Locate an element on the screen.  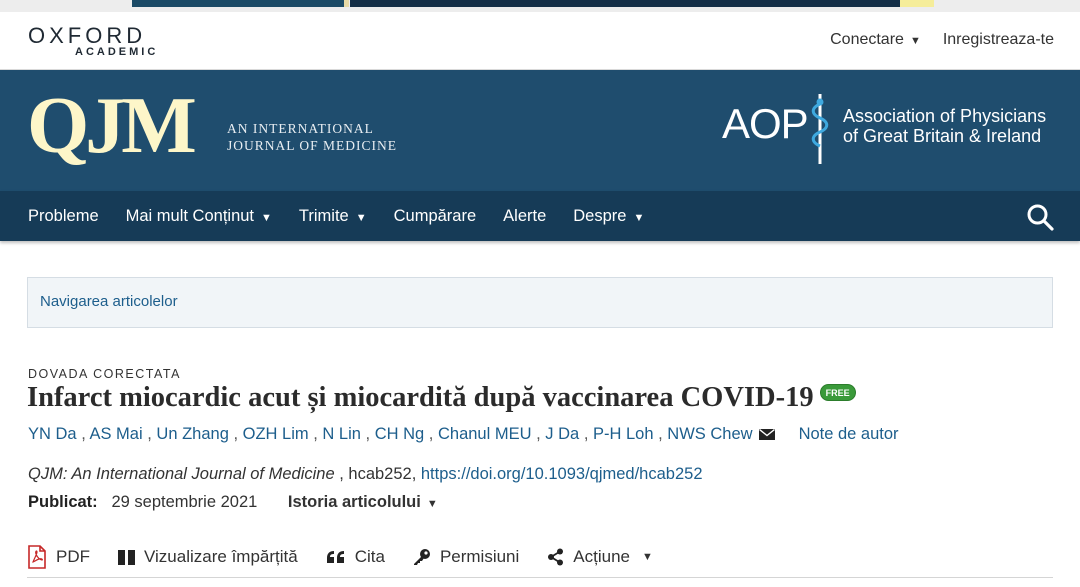
actions-label: Acțiune is located at coordinates (601, 556).